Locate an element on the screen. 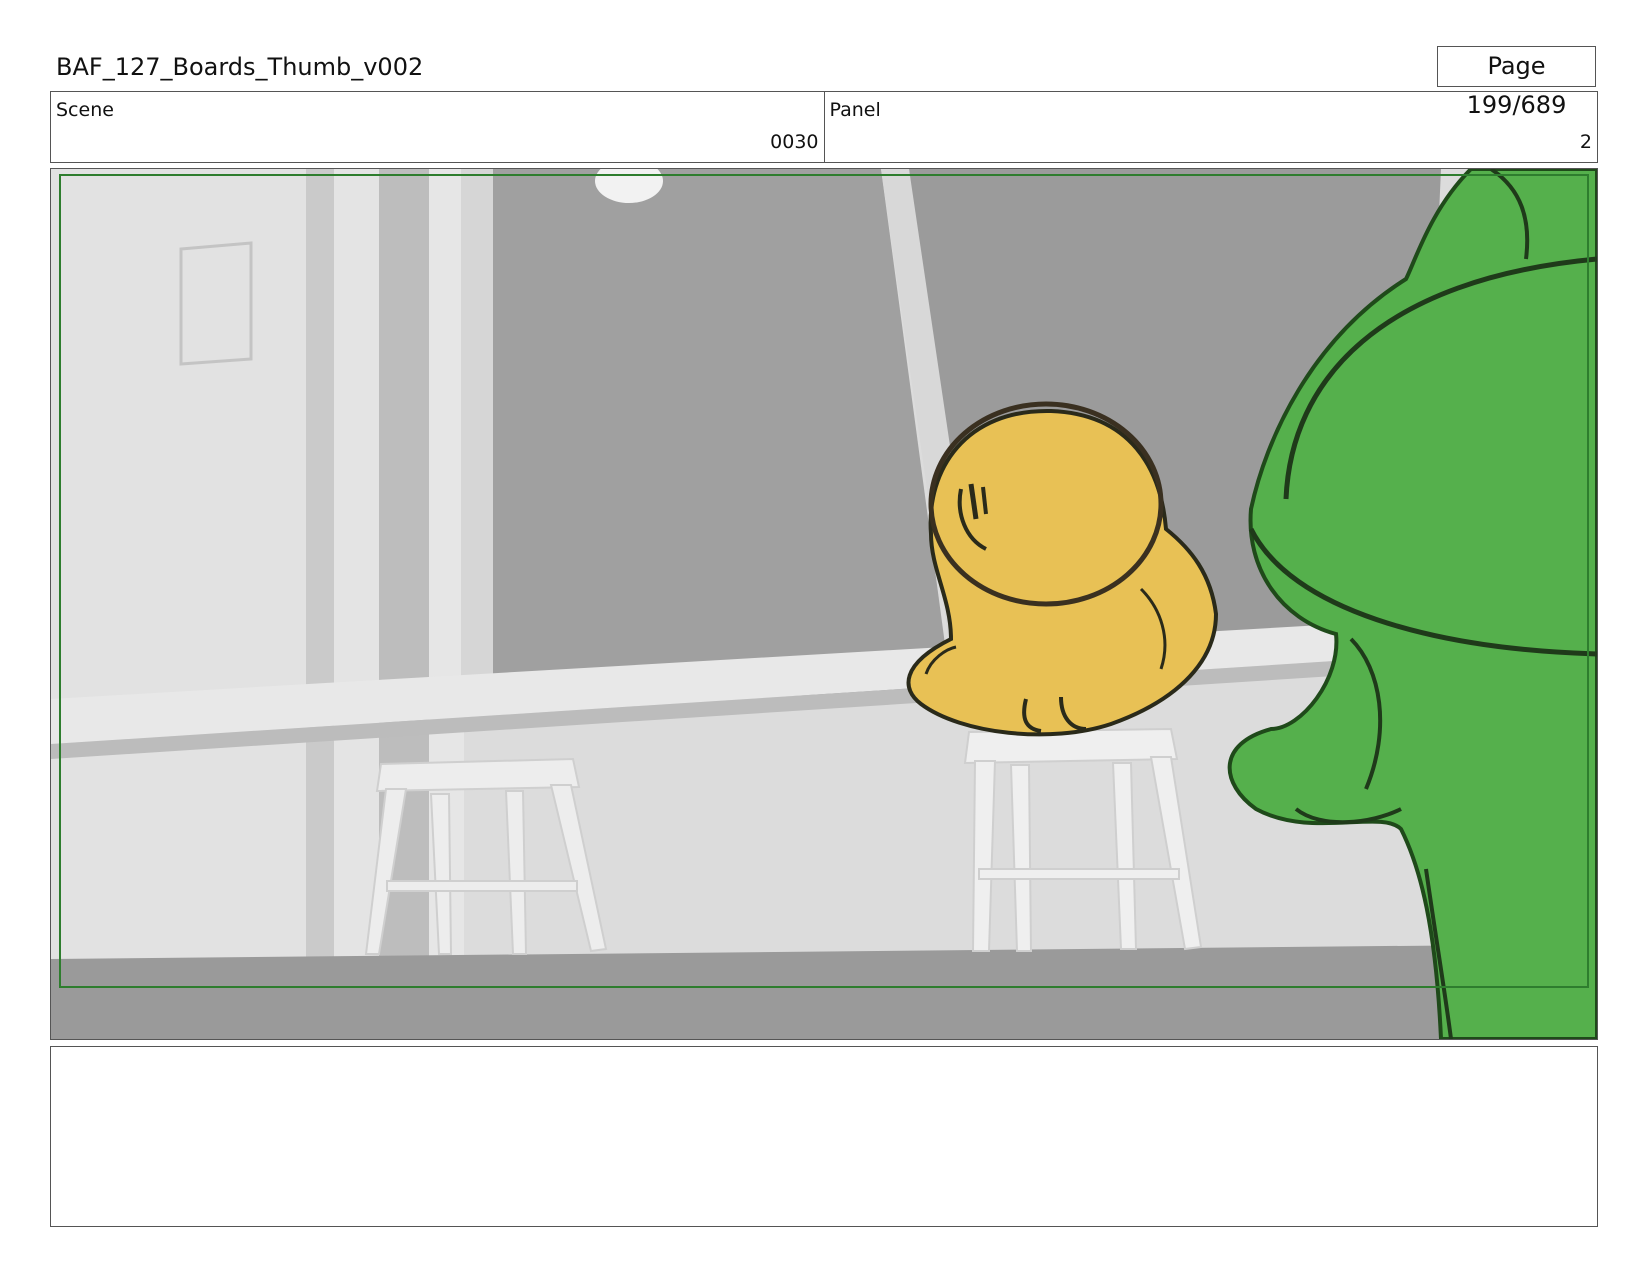 The image size is (1650, 1275). window is located at coordinates (721, 439).